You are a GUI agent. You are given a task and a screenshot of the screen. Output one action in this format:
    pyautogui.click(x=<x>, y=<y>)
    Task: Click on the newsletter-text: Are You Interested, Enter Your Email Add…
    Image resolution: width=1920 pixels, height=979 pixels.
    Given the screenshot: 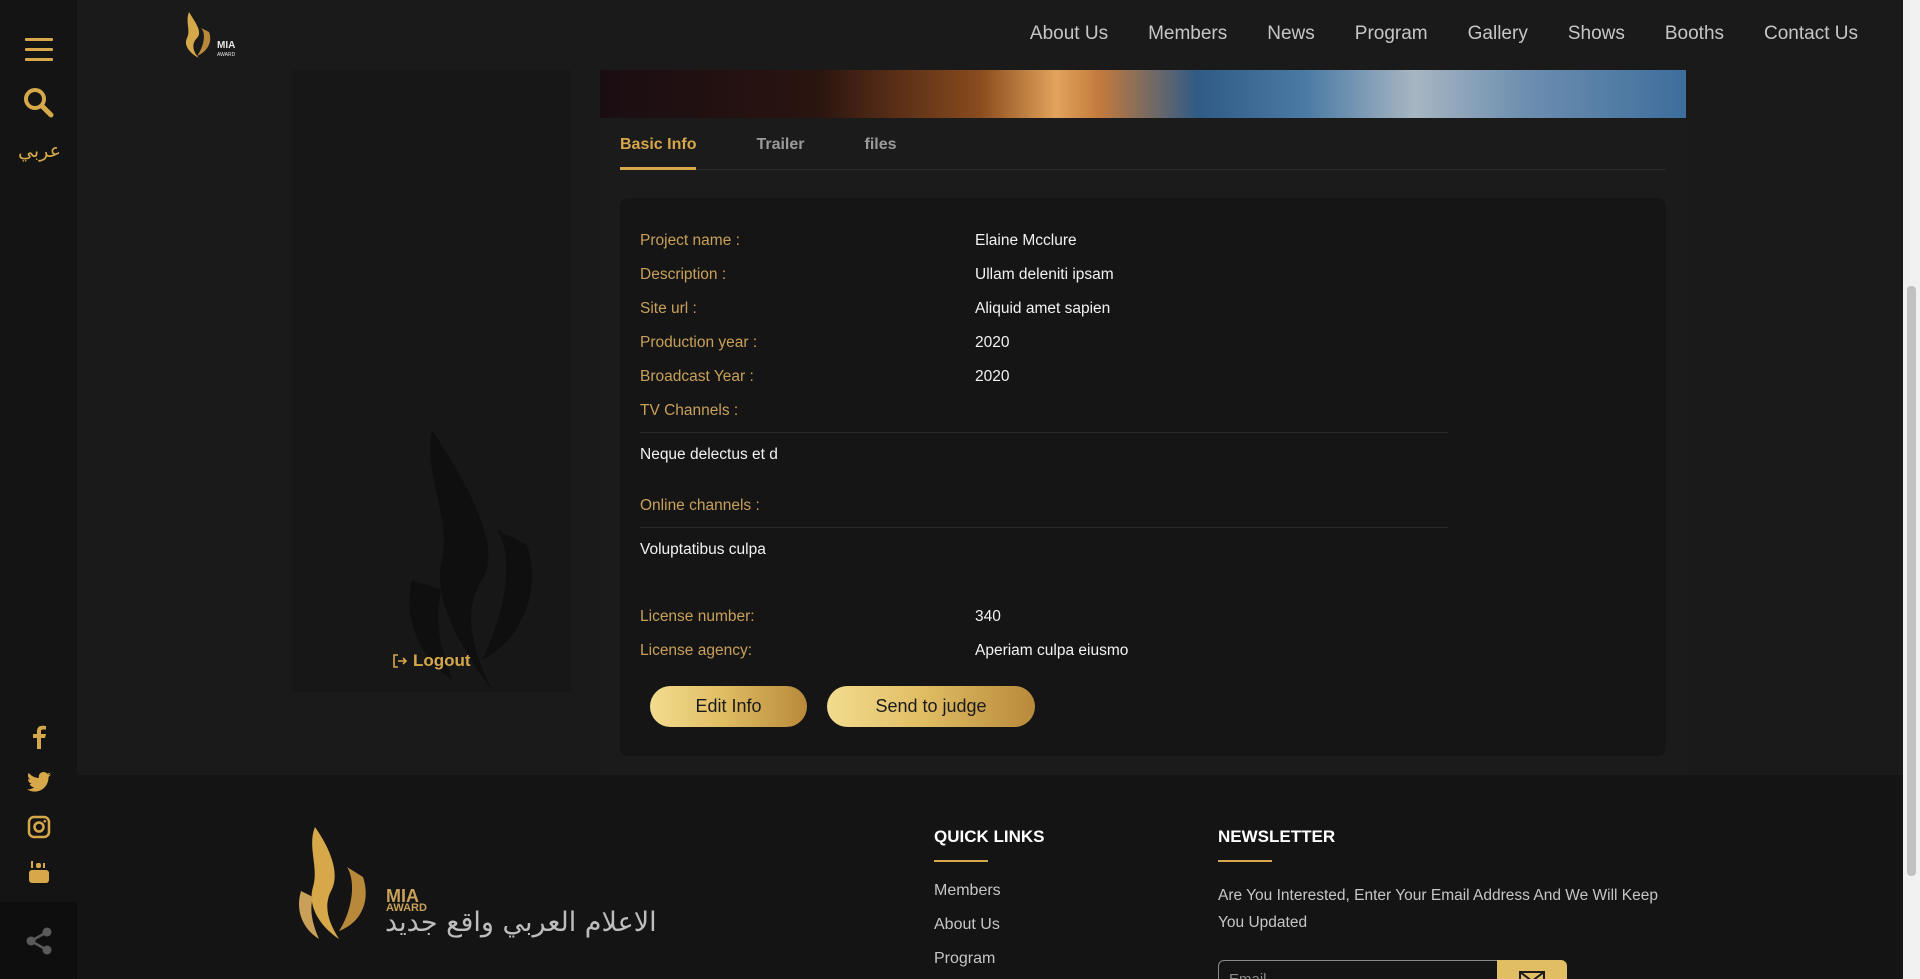 What is the action you would take?
    pyautogui.click(x=1438, y=909)
    